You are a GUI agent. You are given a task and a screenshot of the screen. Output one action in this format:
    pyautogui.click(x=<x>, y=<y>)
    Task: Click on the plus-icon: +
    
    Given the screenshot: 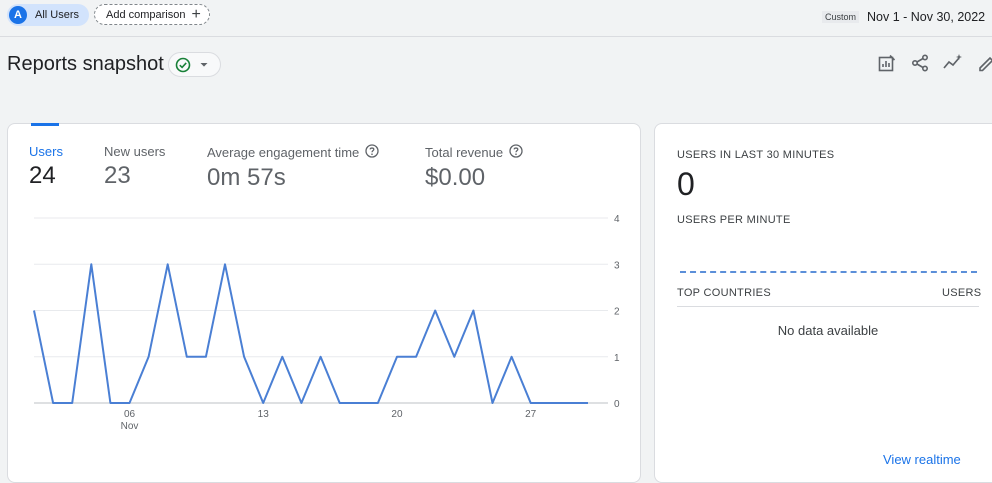 What is the action you would take?
    pyautogui.click(x=196, y=14)
    